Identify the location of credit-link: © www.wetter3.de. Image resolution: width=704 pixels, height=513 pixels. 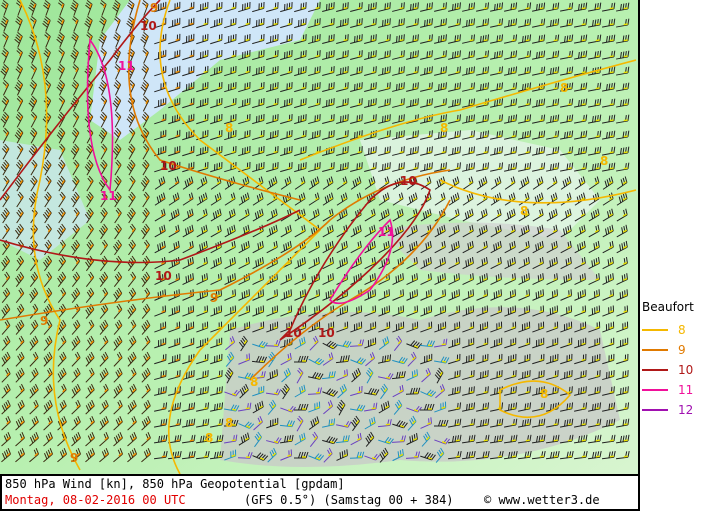
(542, 500).